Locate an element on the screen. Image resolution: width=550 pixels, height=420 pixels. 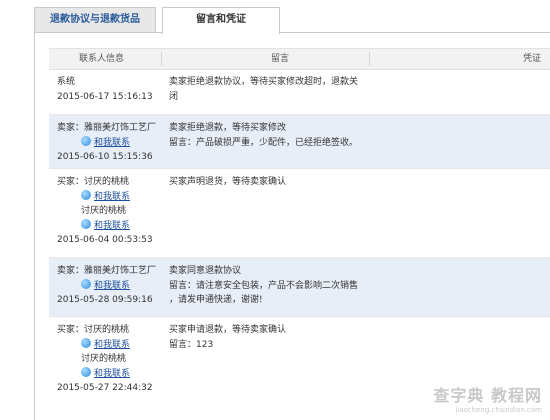
message-line: ，请发申通快递，谢谢! is located at coordinates (216, 300).